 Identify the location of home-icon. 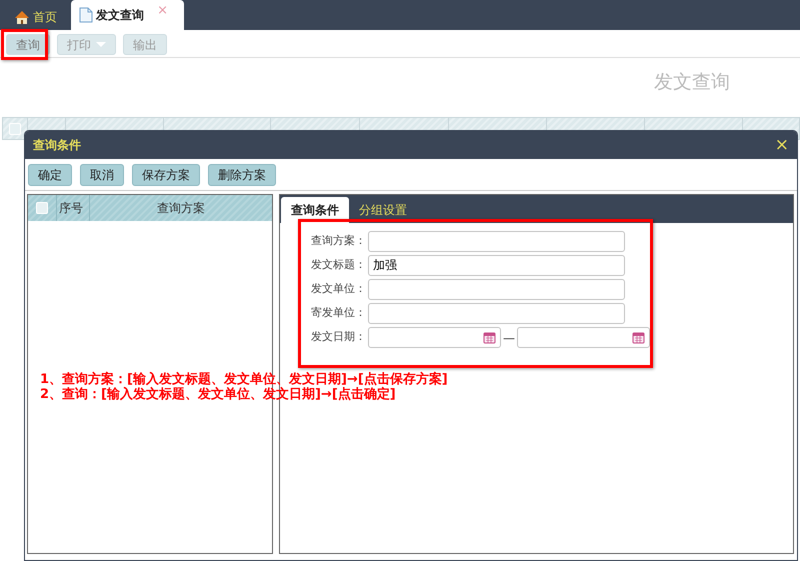
(22, 17).